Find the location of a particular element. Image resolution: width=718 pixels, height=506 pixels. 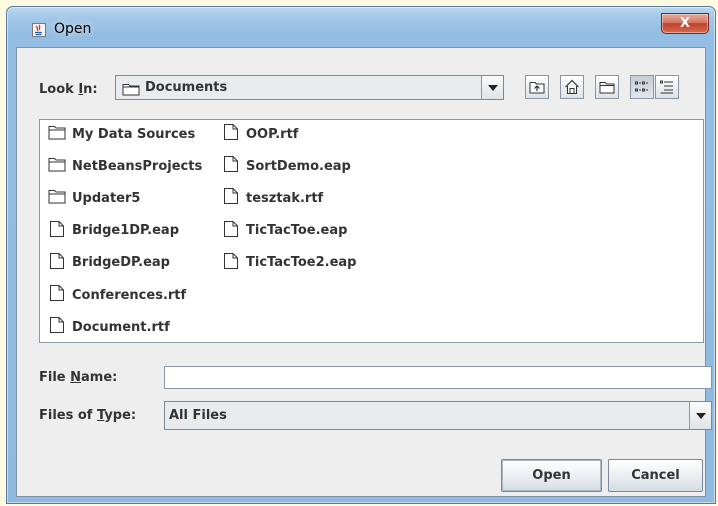

file-list-item: NetBeansProjects is located at coordinates (125, 166).